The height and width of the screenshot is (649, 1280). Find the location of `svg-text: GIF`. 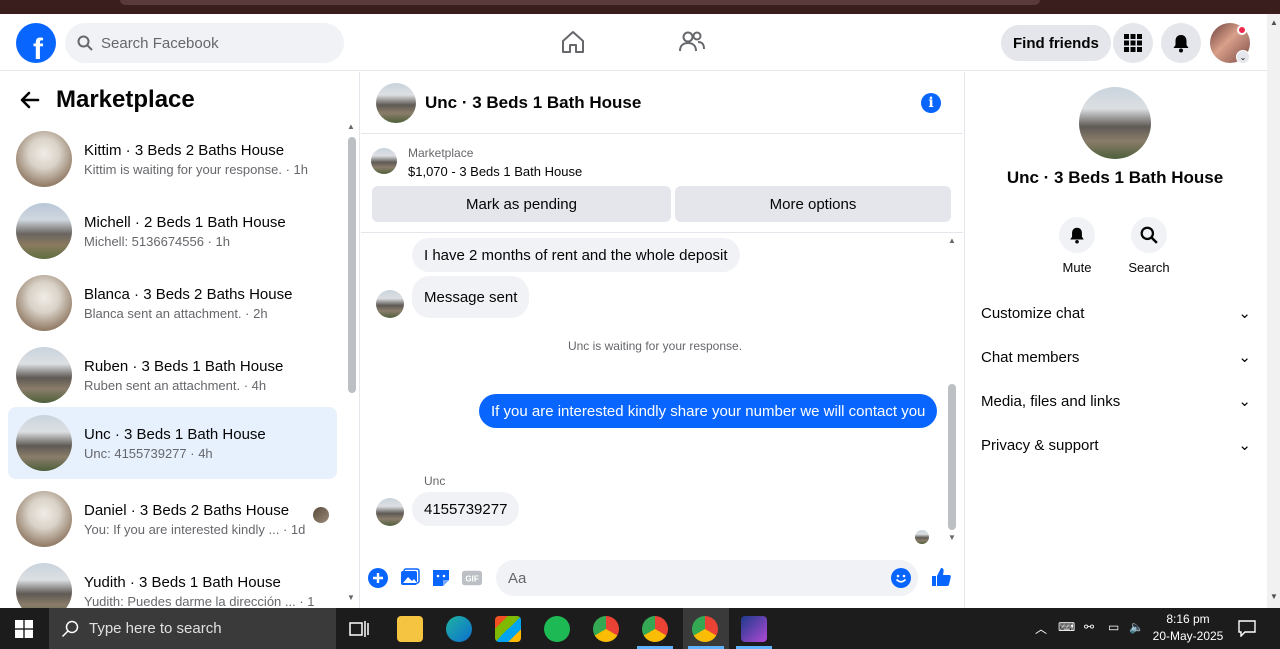

svg-text: GIF is located at coordinates (472, 579).